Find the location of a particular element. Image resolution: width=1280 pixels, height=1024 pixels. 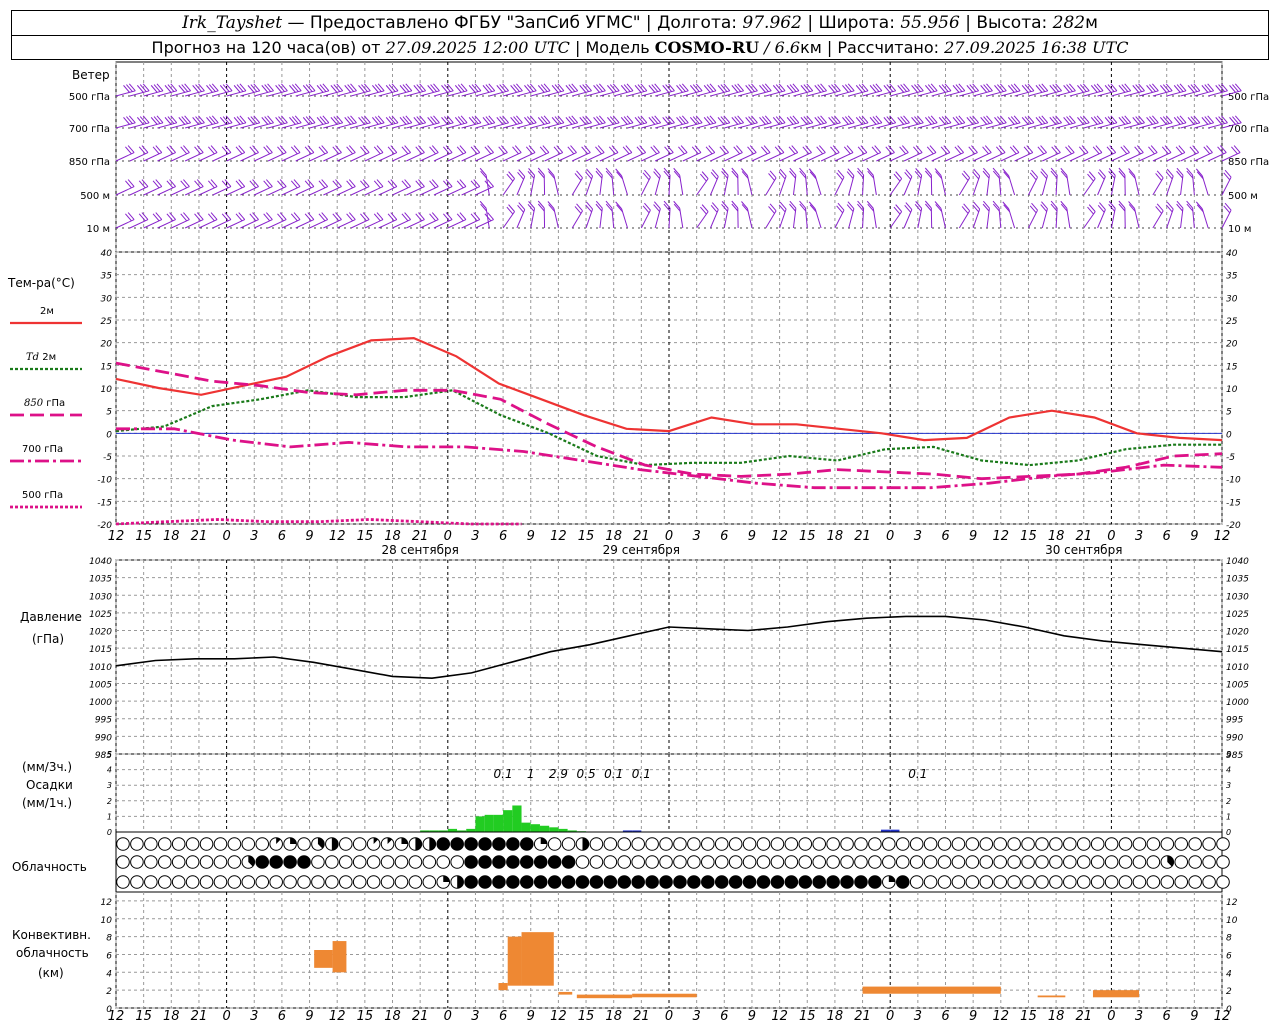

temp-tick-right: -15 is located at coordinates (1233, 503).